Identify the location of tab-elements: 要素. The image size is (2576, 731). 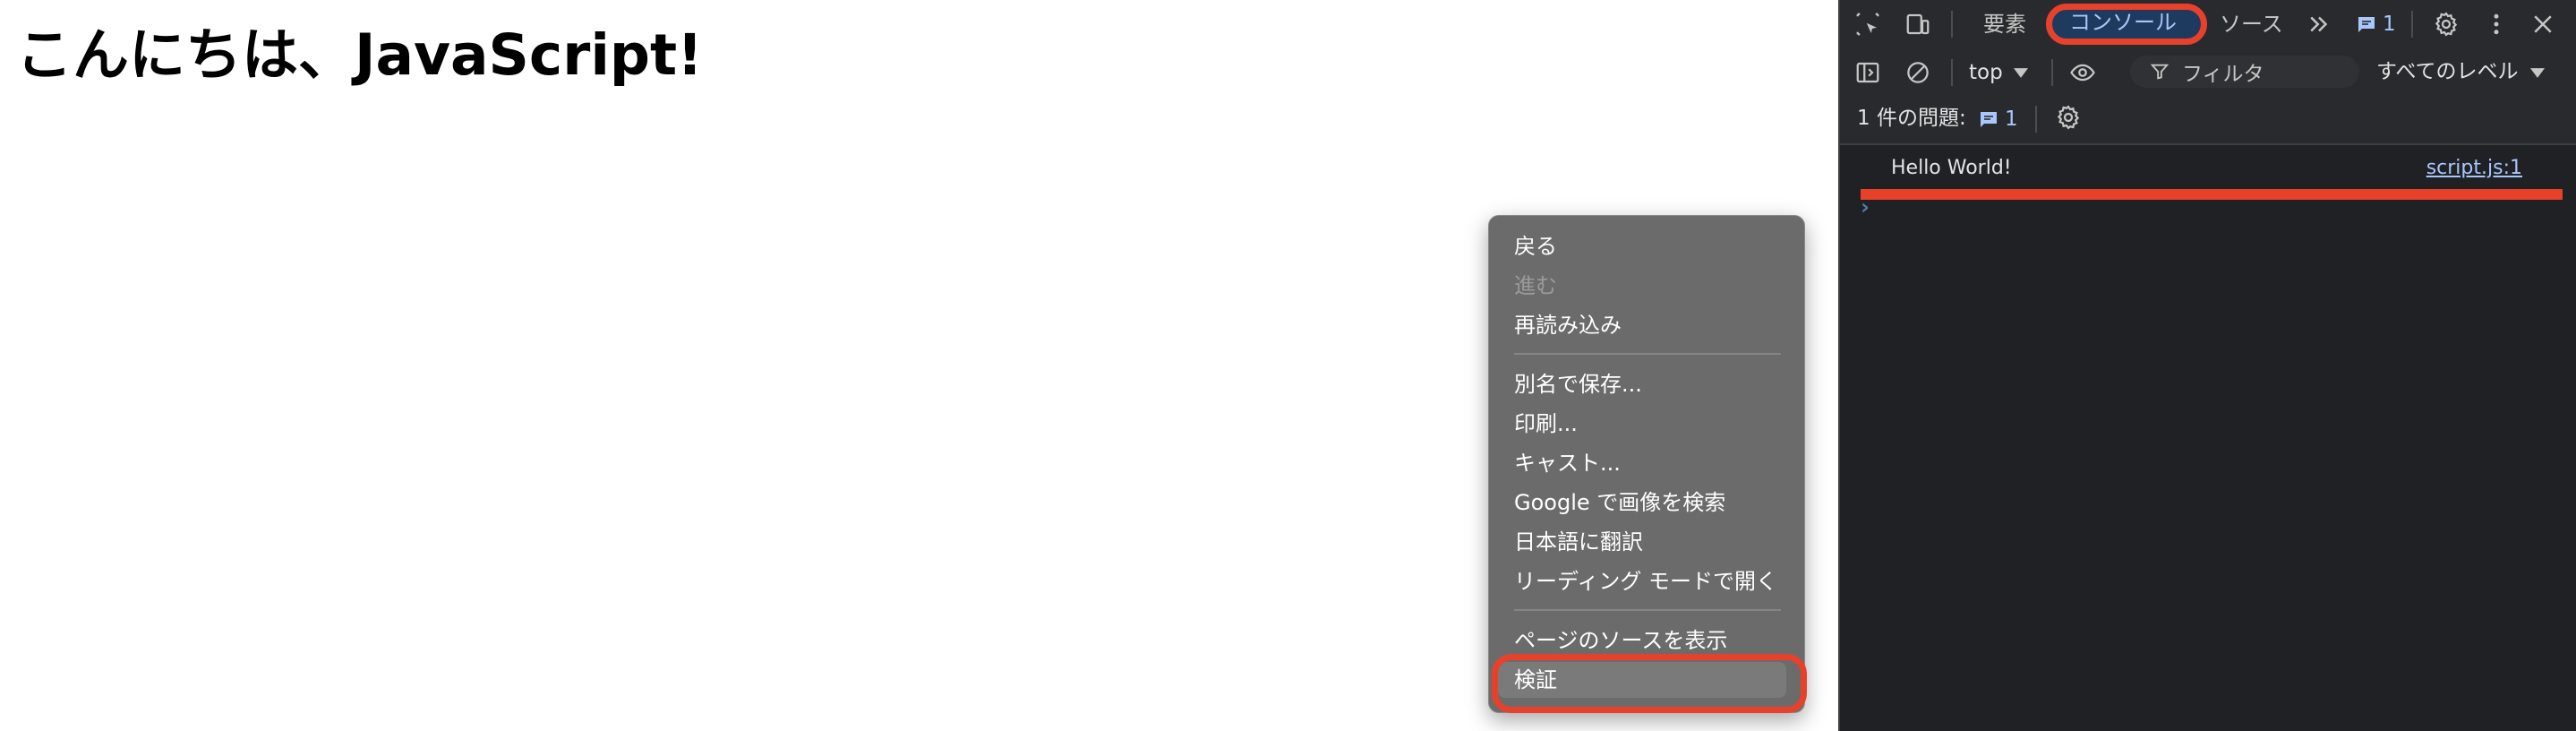
(2005, 24).